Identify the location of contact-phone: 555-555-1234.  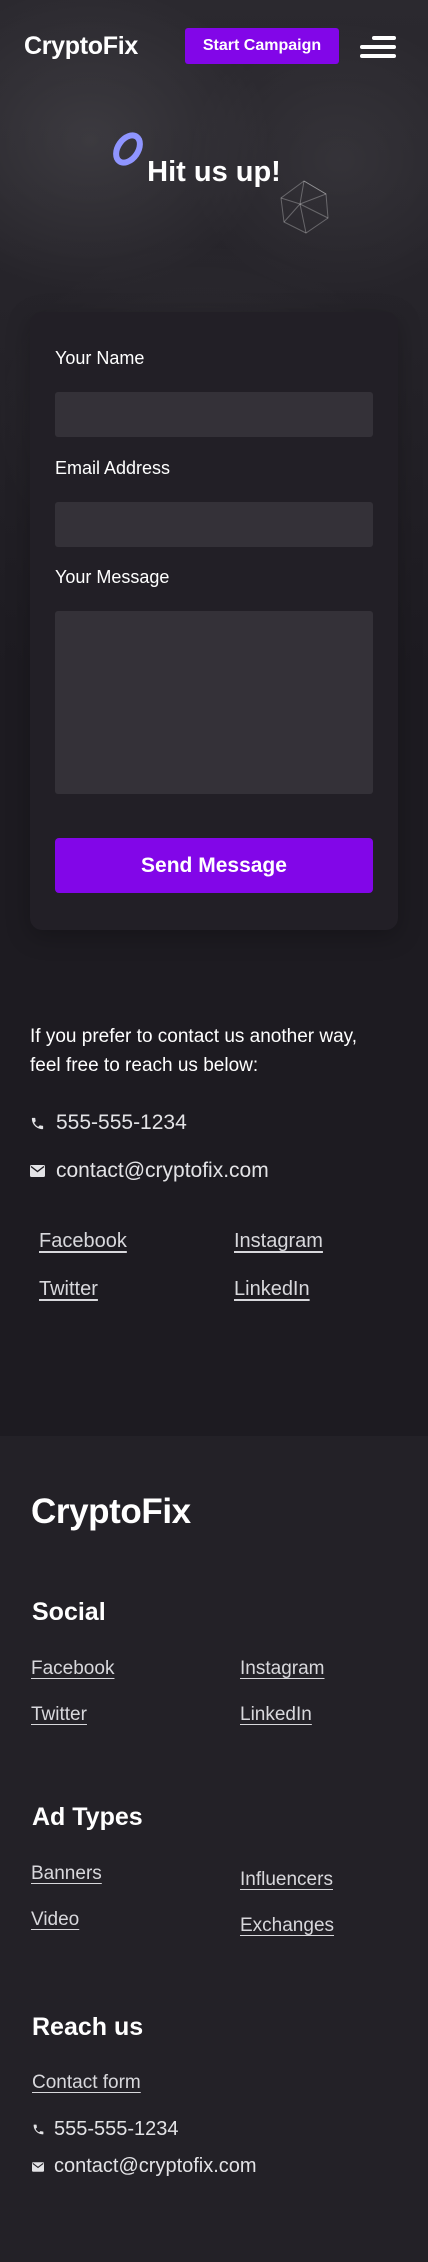
(108, 1123).